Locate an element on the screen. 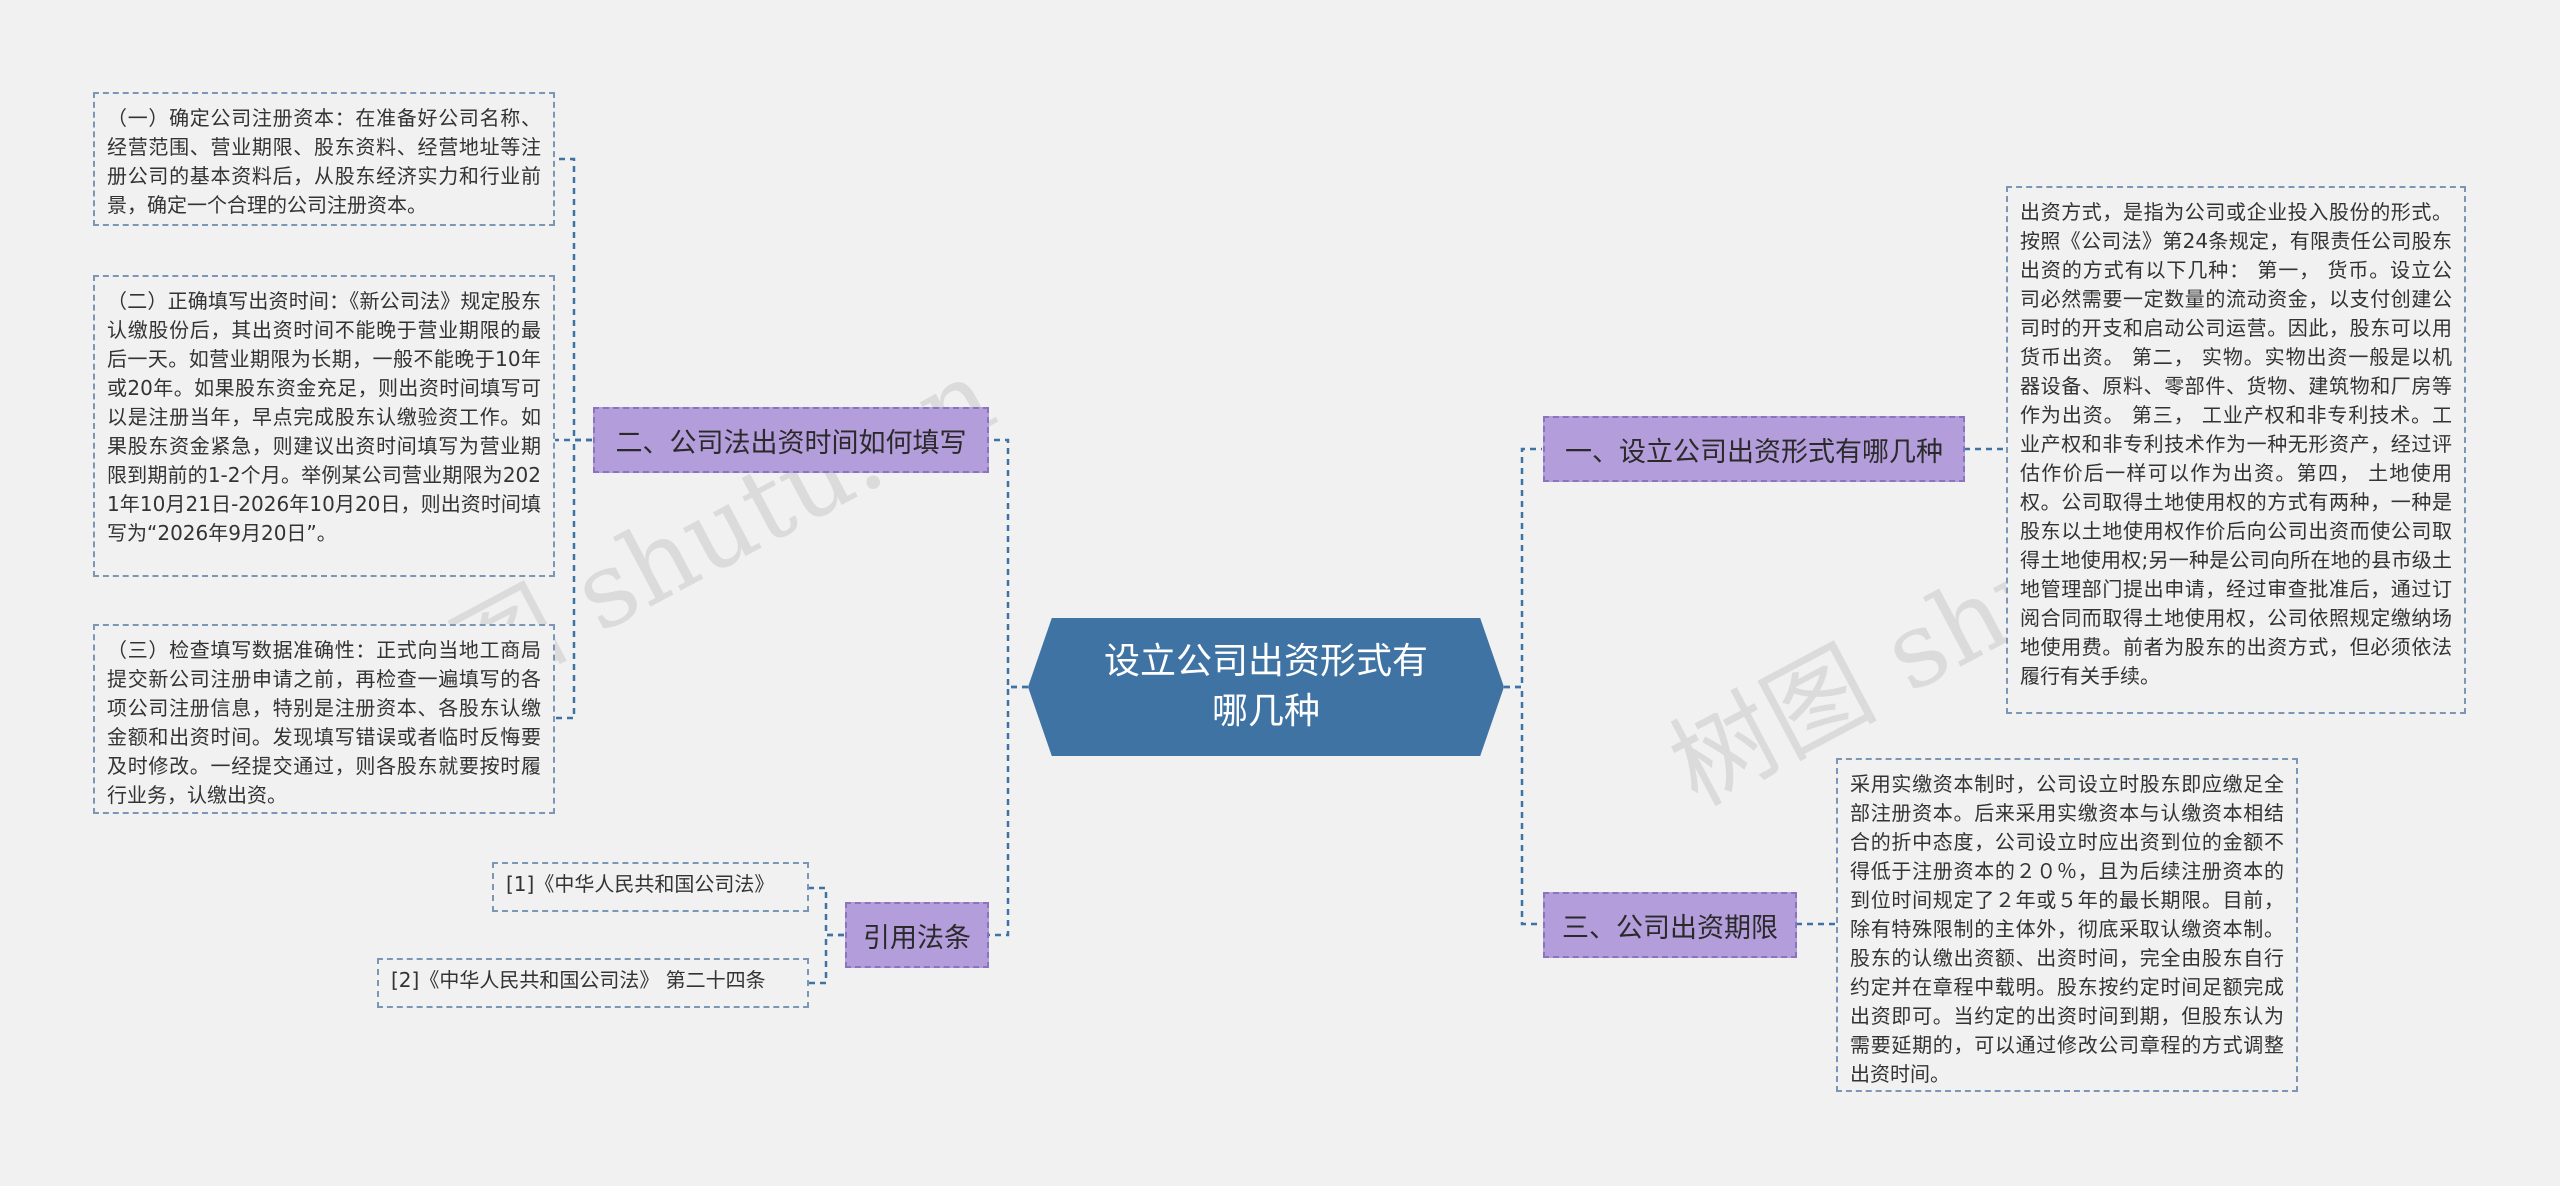 This screenshot has width=2560, height=1186. connector-l2-to-ref1 is located at coordinates (826, 911).